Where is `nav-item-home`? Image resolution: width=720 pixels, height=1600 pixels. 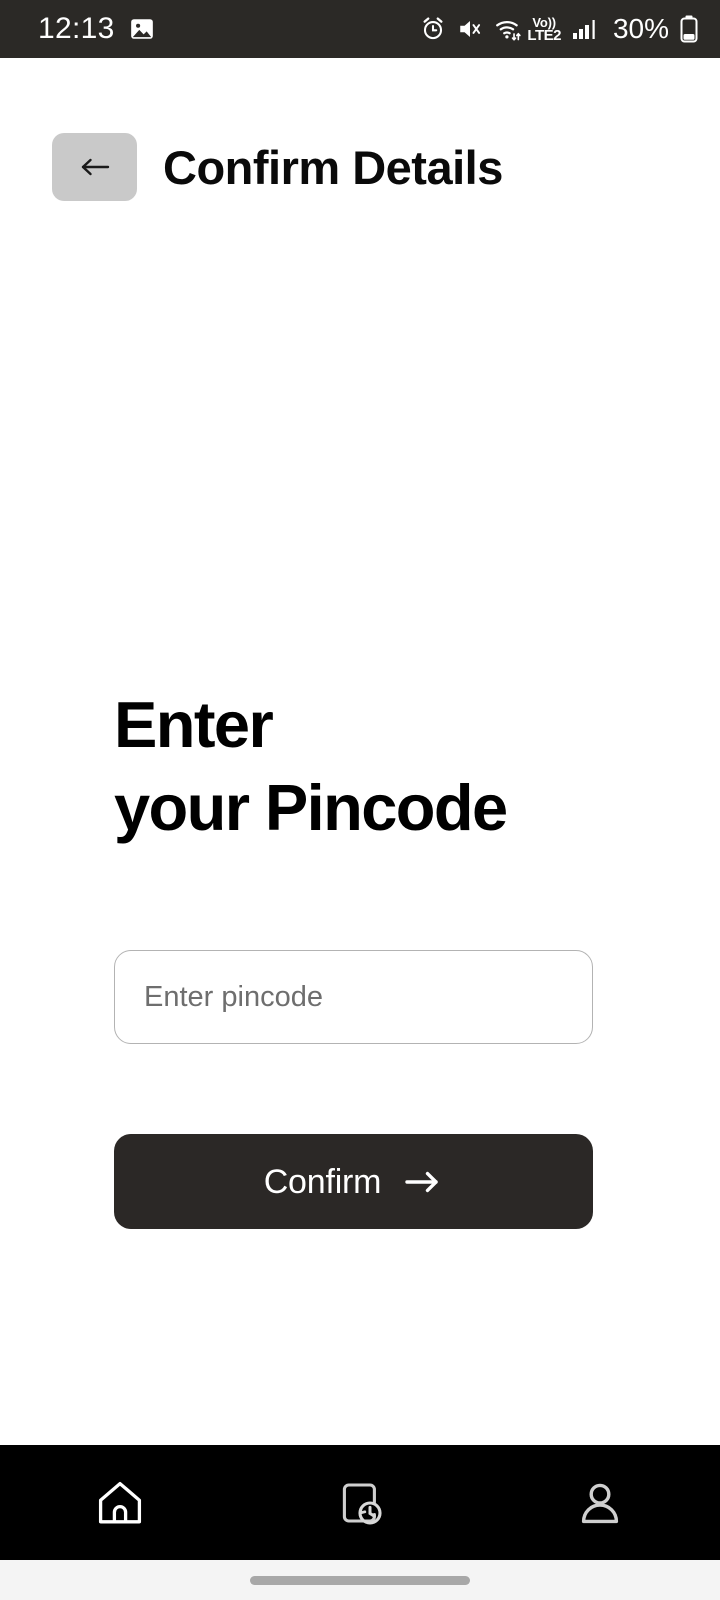
nav-item-home is located at coordinates (120, 1502).